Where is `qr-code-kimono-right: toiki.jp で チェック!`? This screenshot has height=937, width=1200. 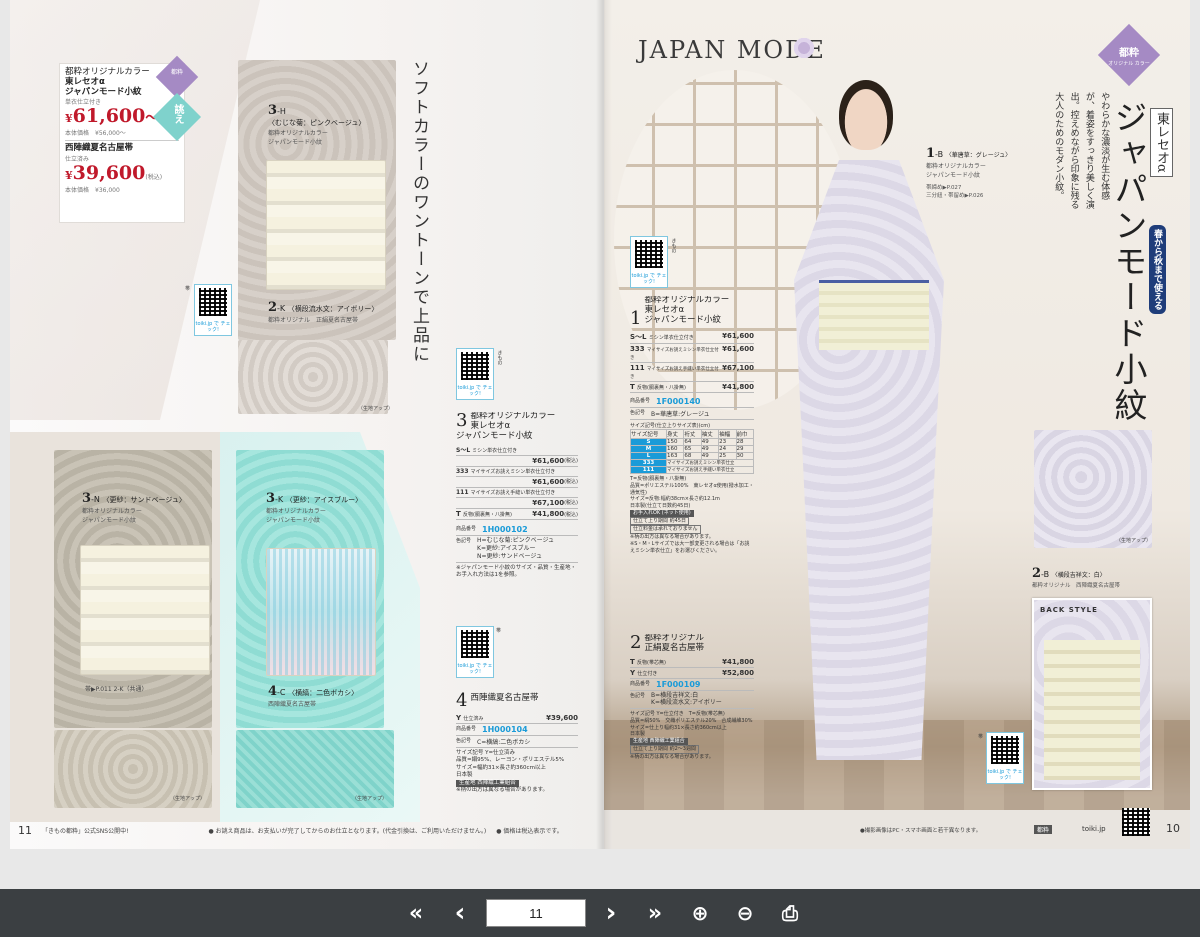
qr-code-kimono-right: toiki.jp で チェック! is located at coordinates (649, 262).